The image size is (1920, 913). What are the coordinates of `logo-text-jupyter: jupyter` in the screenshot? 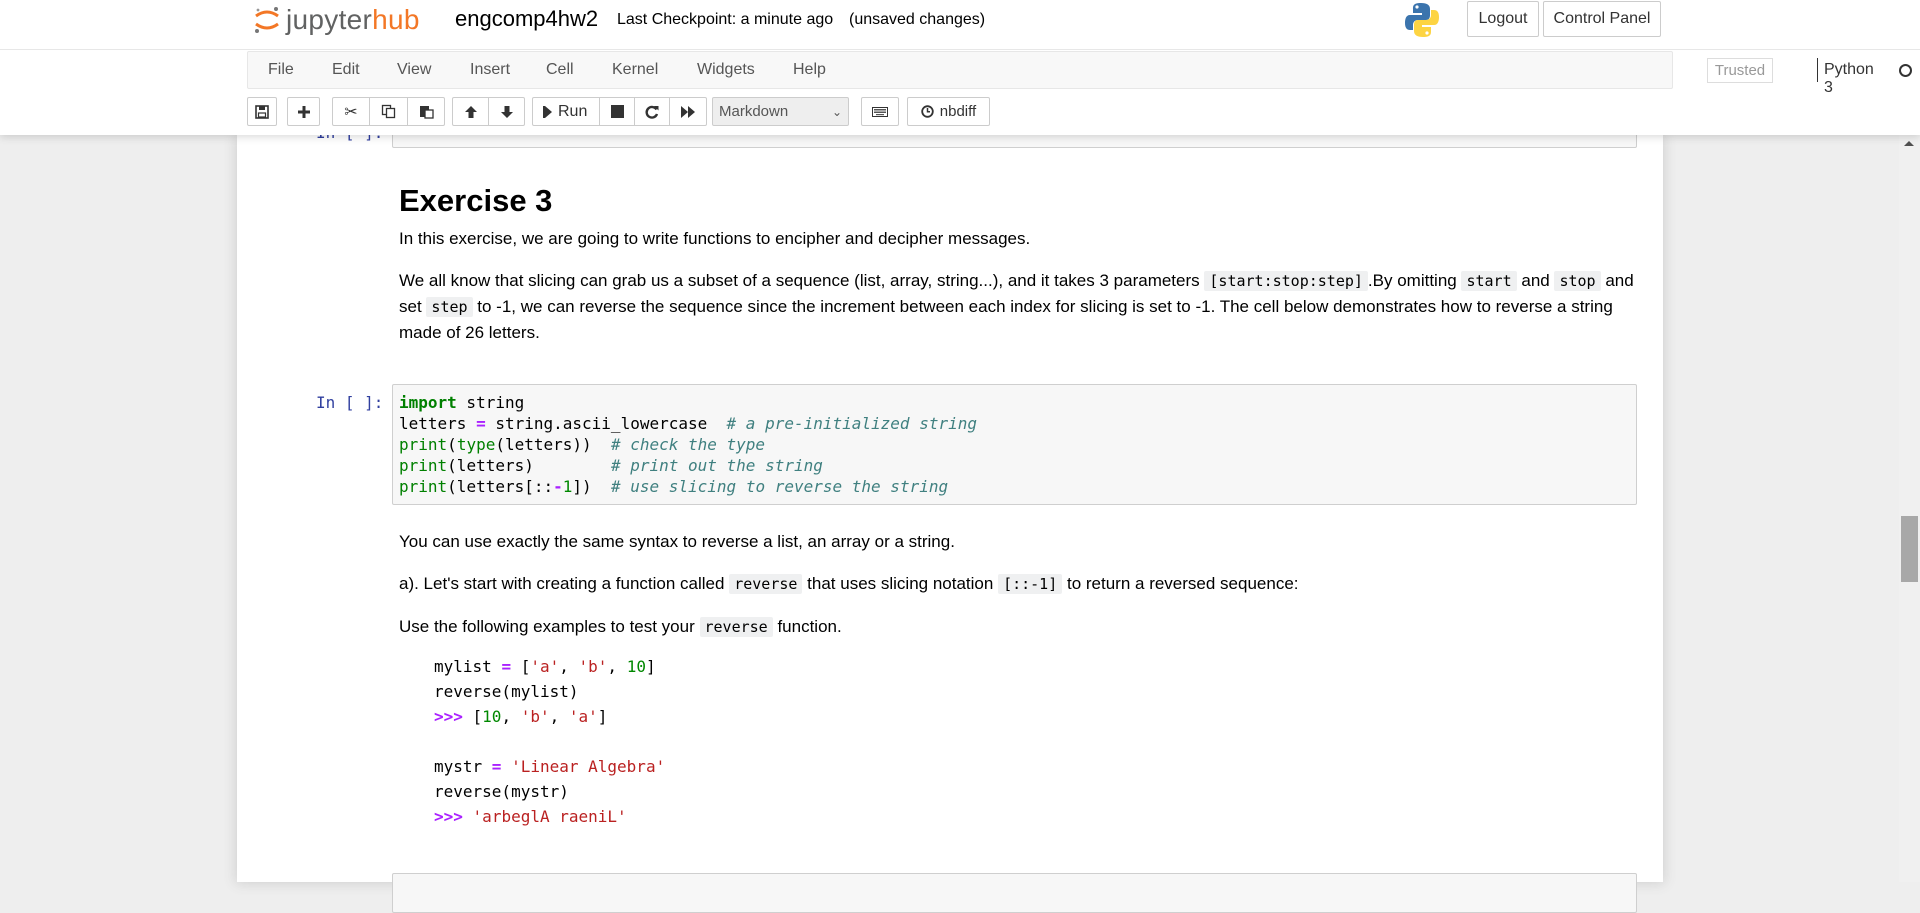 It's located at (329, 19).